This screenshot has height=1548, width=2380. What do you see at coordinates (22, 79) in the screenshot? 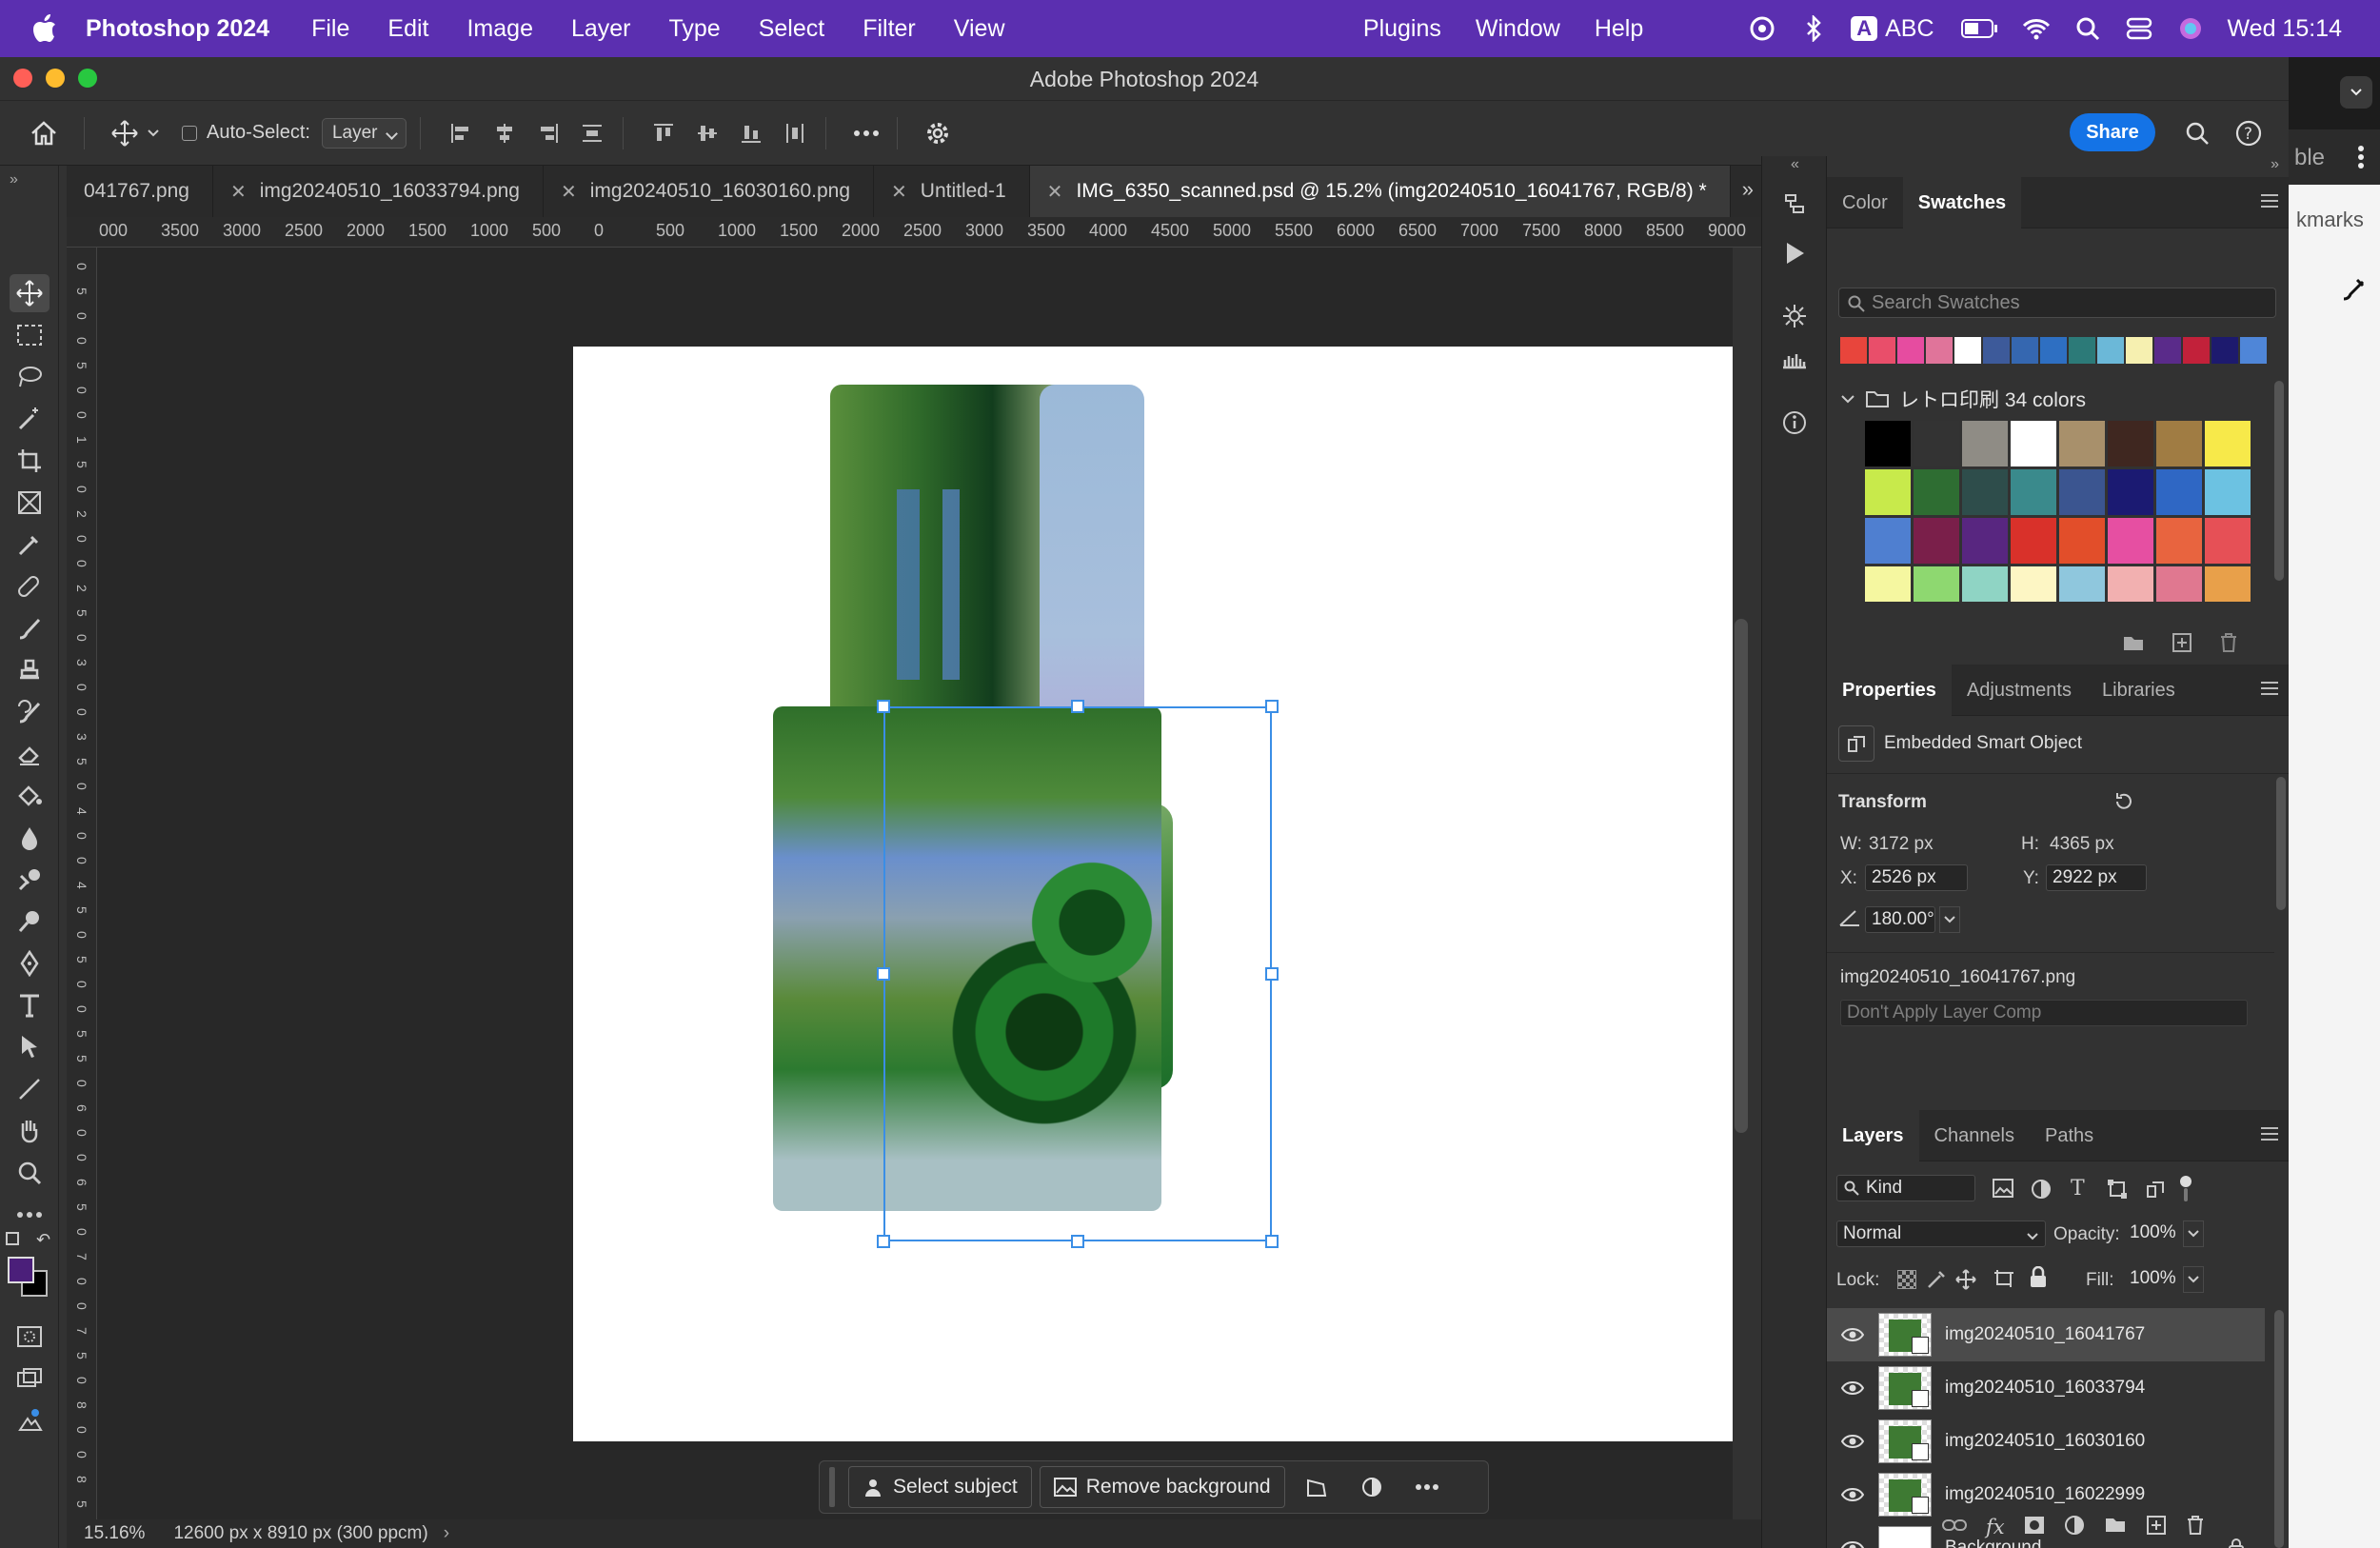
I see `close-window-button` at bounding box center [22, 79].